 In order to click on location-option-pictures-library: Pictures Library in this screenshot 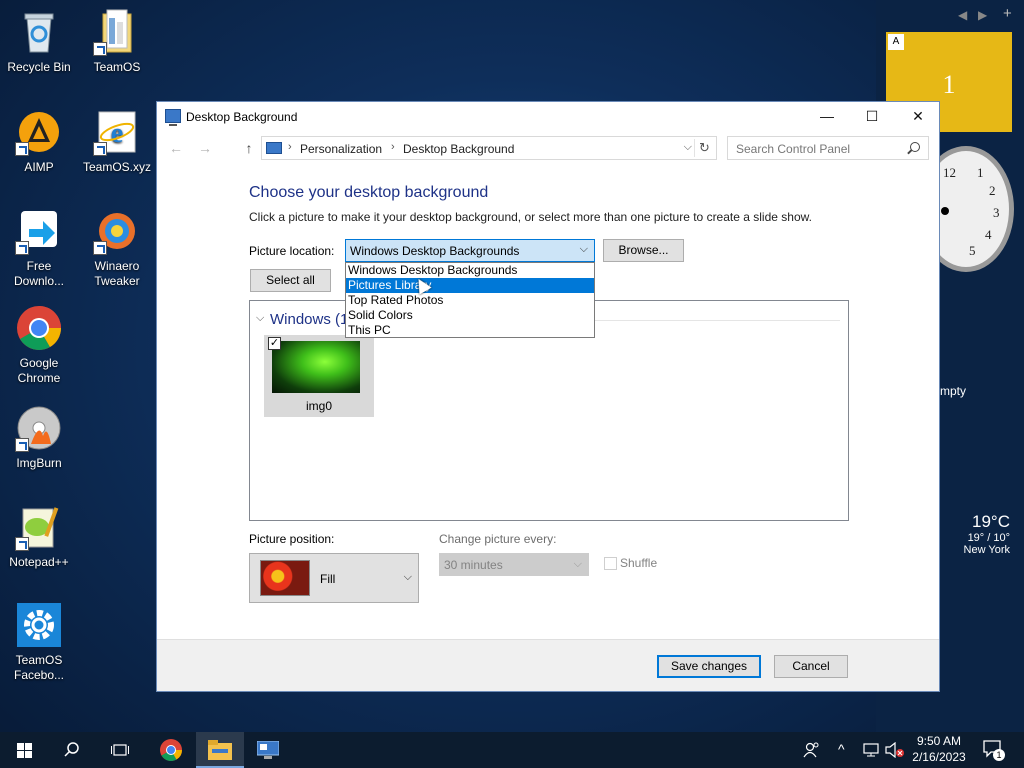, I will do `click(470, 285)`.